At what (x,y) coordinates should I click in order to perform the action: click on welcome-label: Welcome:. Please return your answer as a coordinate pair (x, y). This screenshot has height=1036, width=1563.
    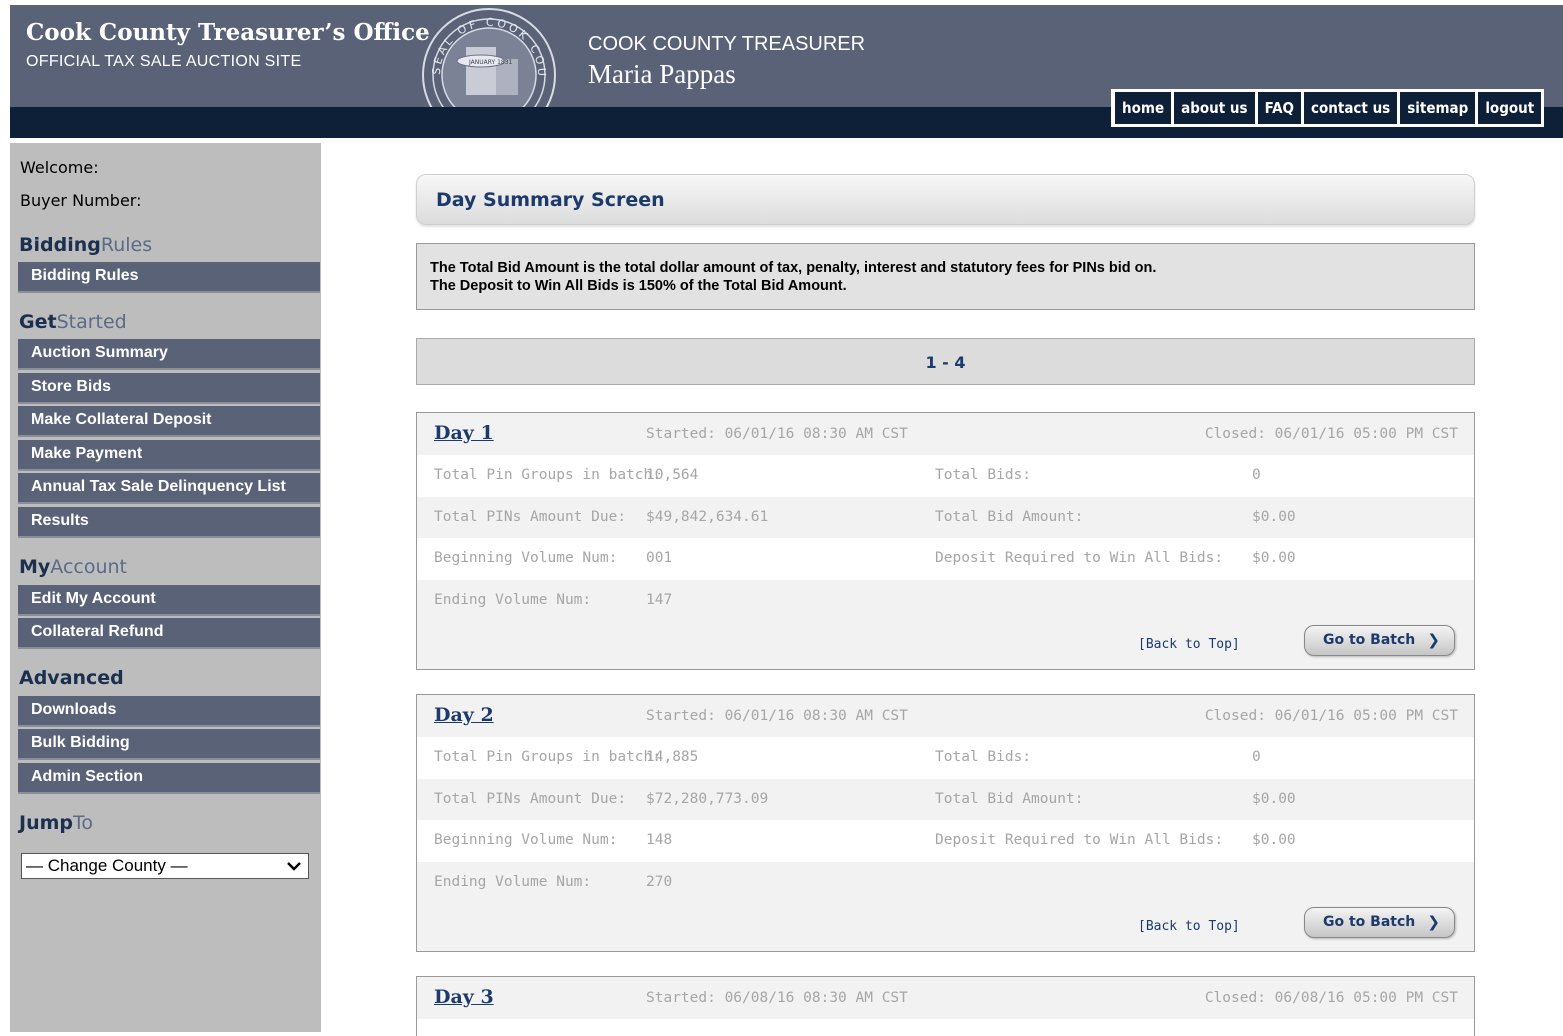
    Looking at the image, I should click on (59, 167).